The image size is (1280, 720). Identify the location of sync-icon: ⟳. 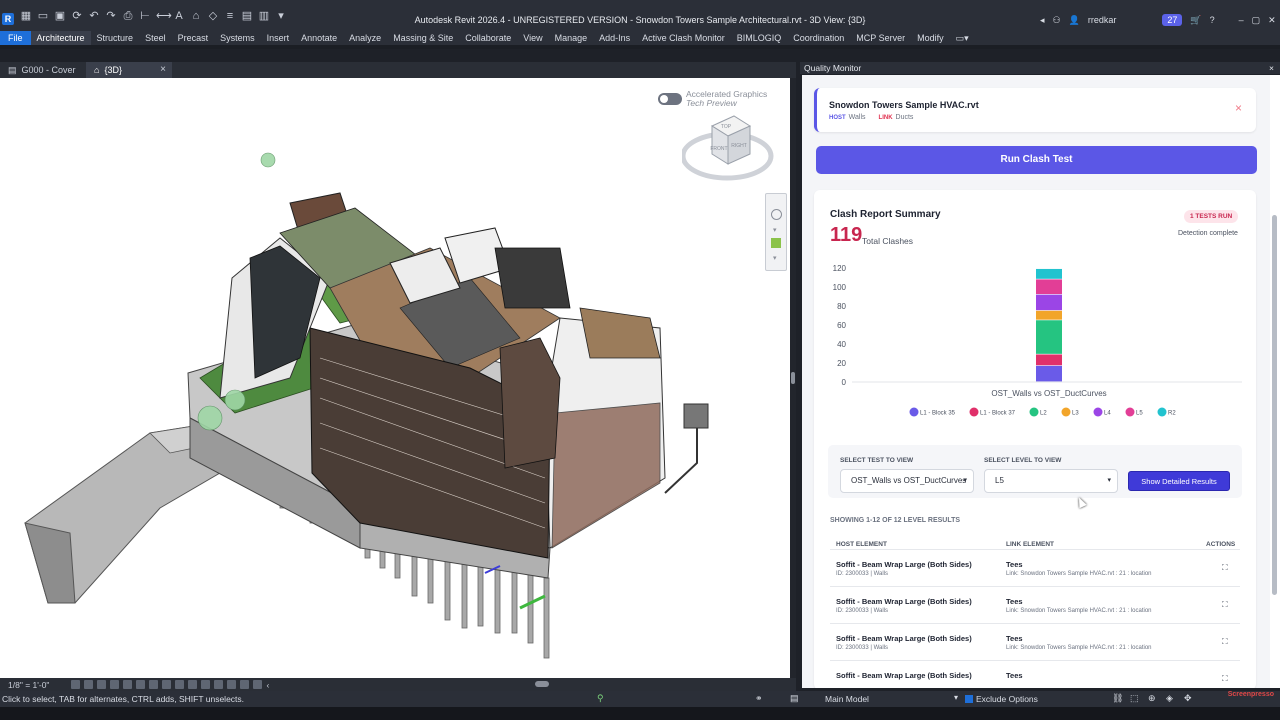
(77, 16).